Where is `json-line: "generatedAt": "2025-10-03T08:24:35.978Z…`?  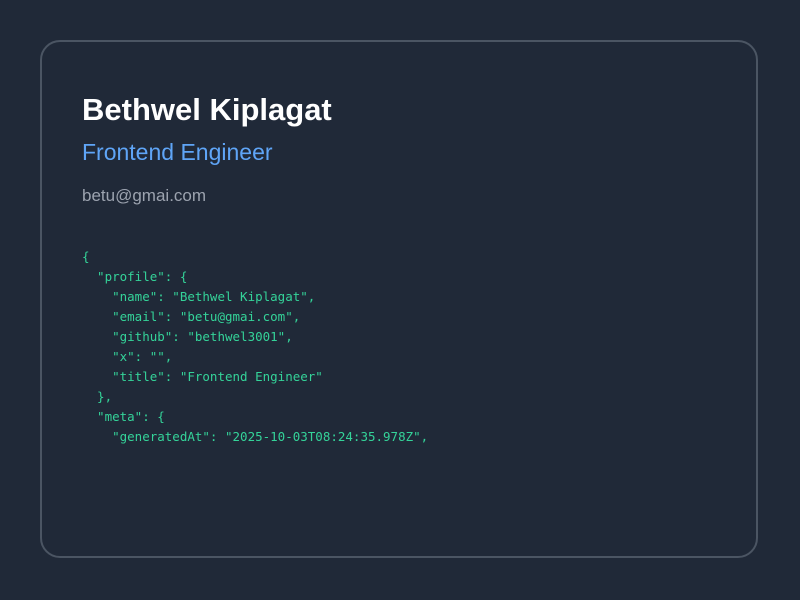 json-line: "generatedAt": "2025-10-03T08:24:35.978Z… is located at coordinates (255, 436).